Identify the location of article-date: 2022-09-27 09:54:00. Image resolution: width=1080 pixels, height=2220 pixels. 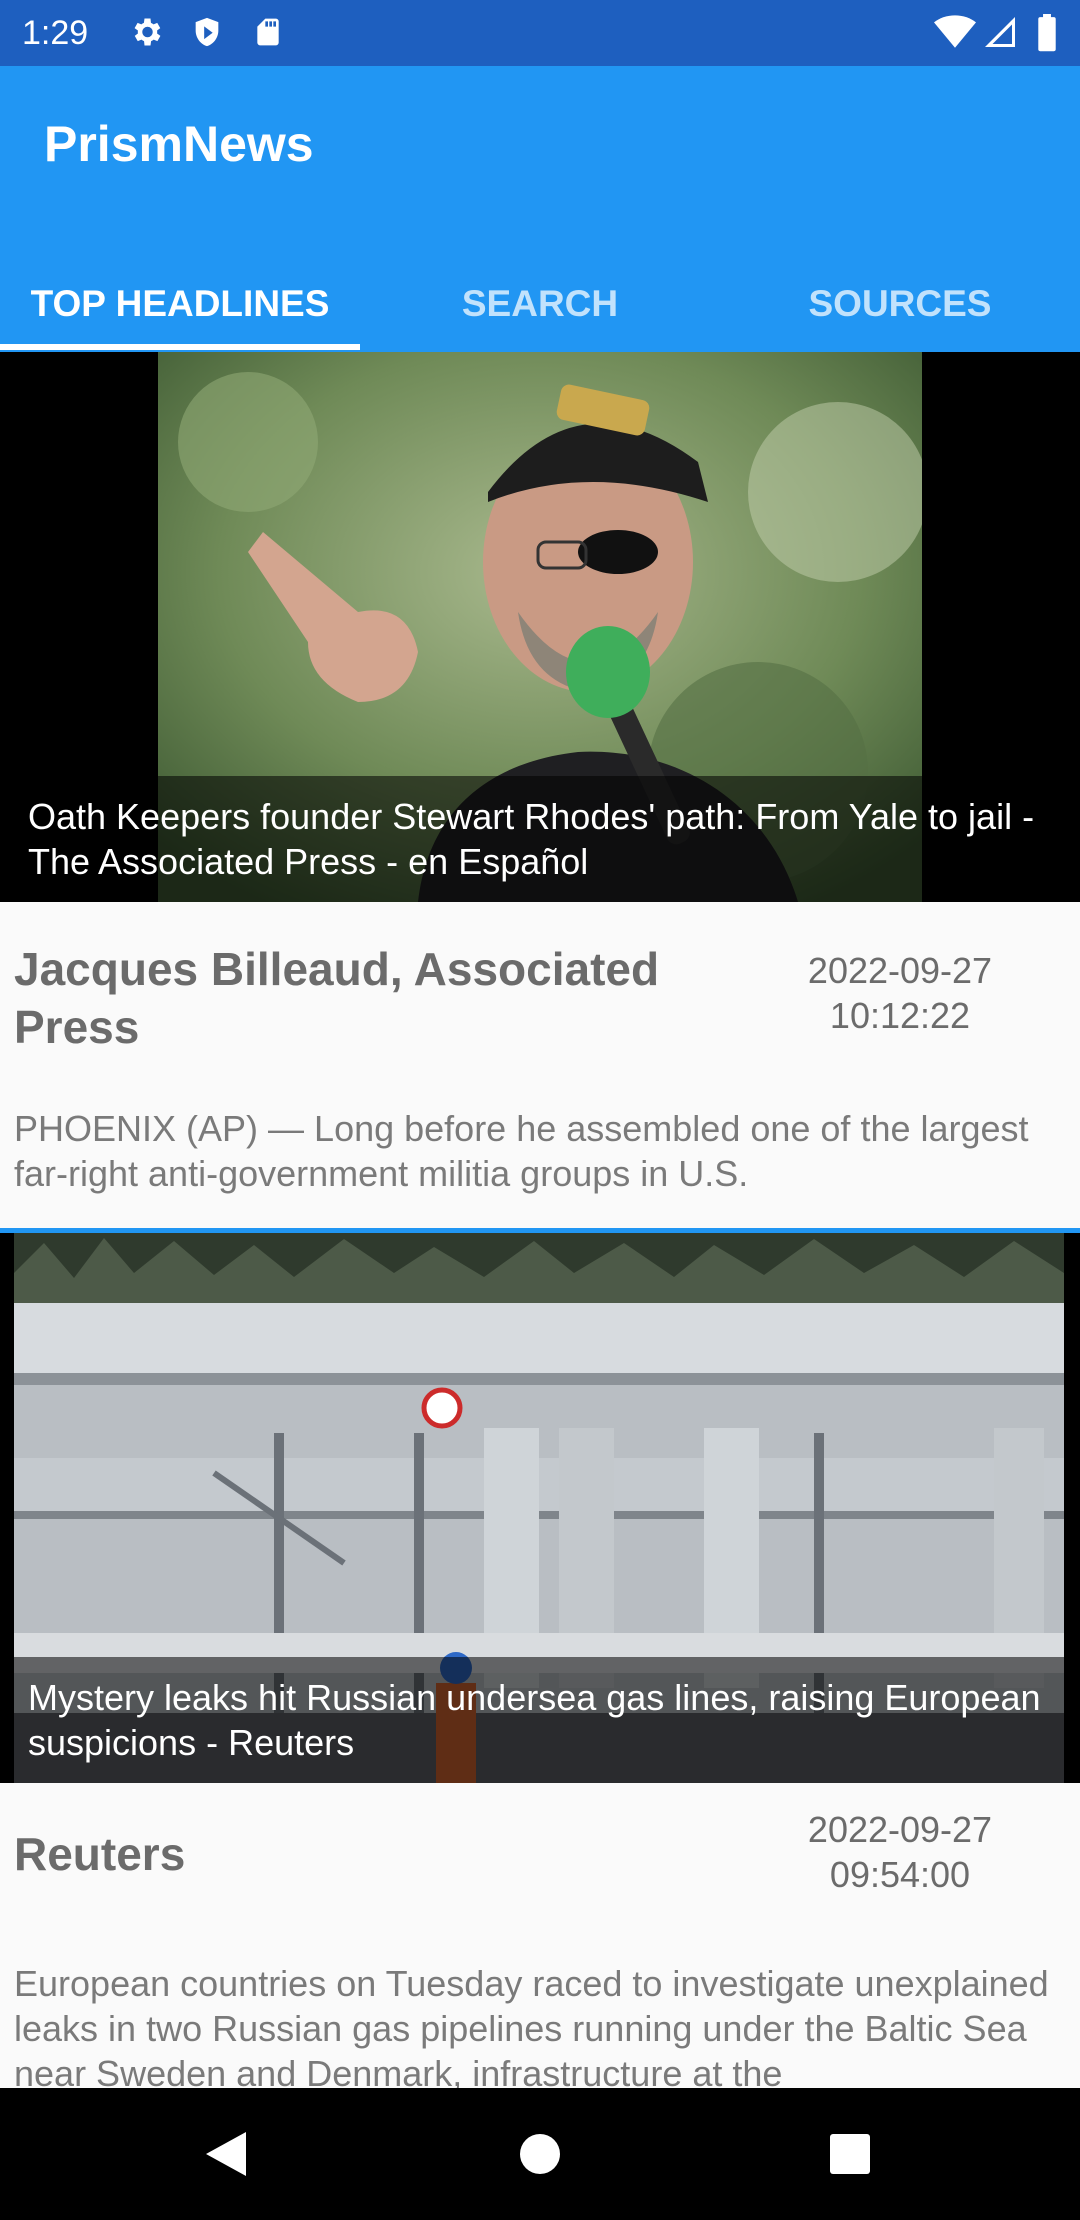
(900, 1852).